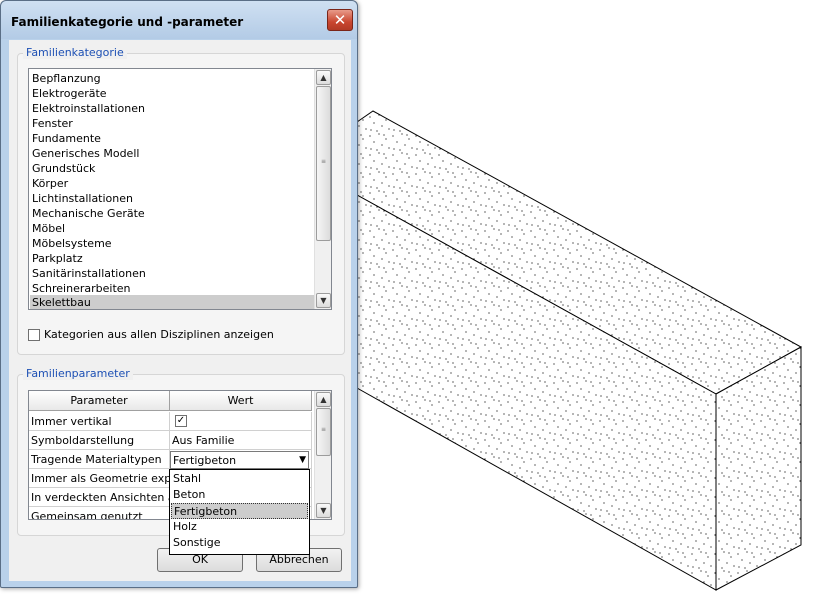  I want to click on list-item: Generisches Modell, so click(85, 153).